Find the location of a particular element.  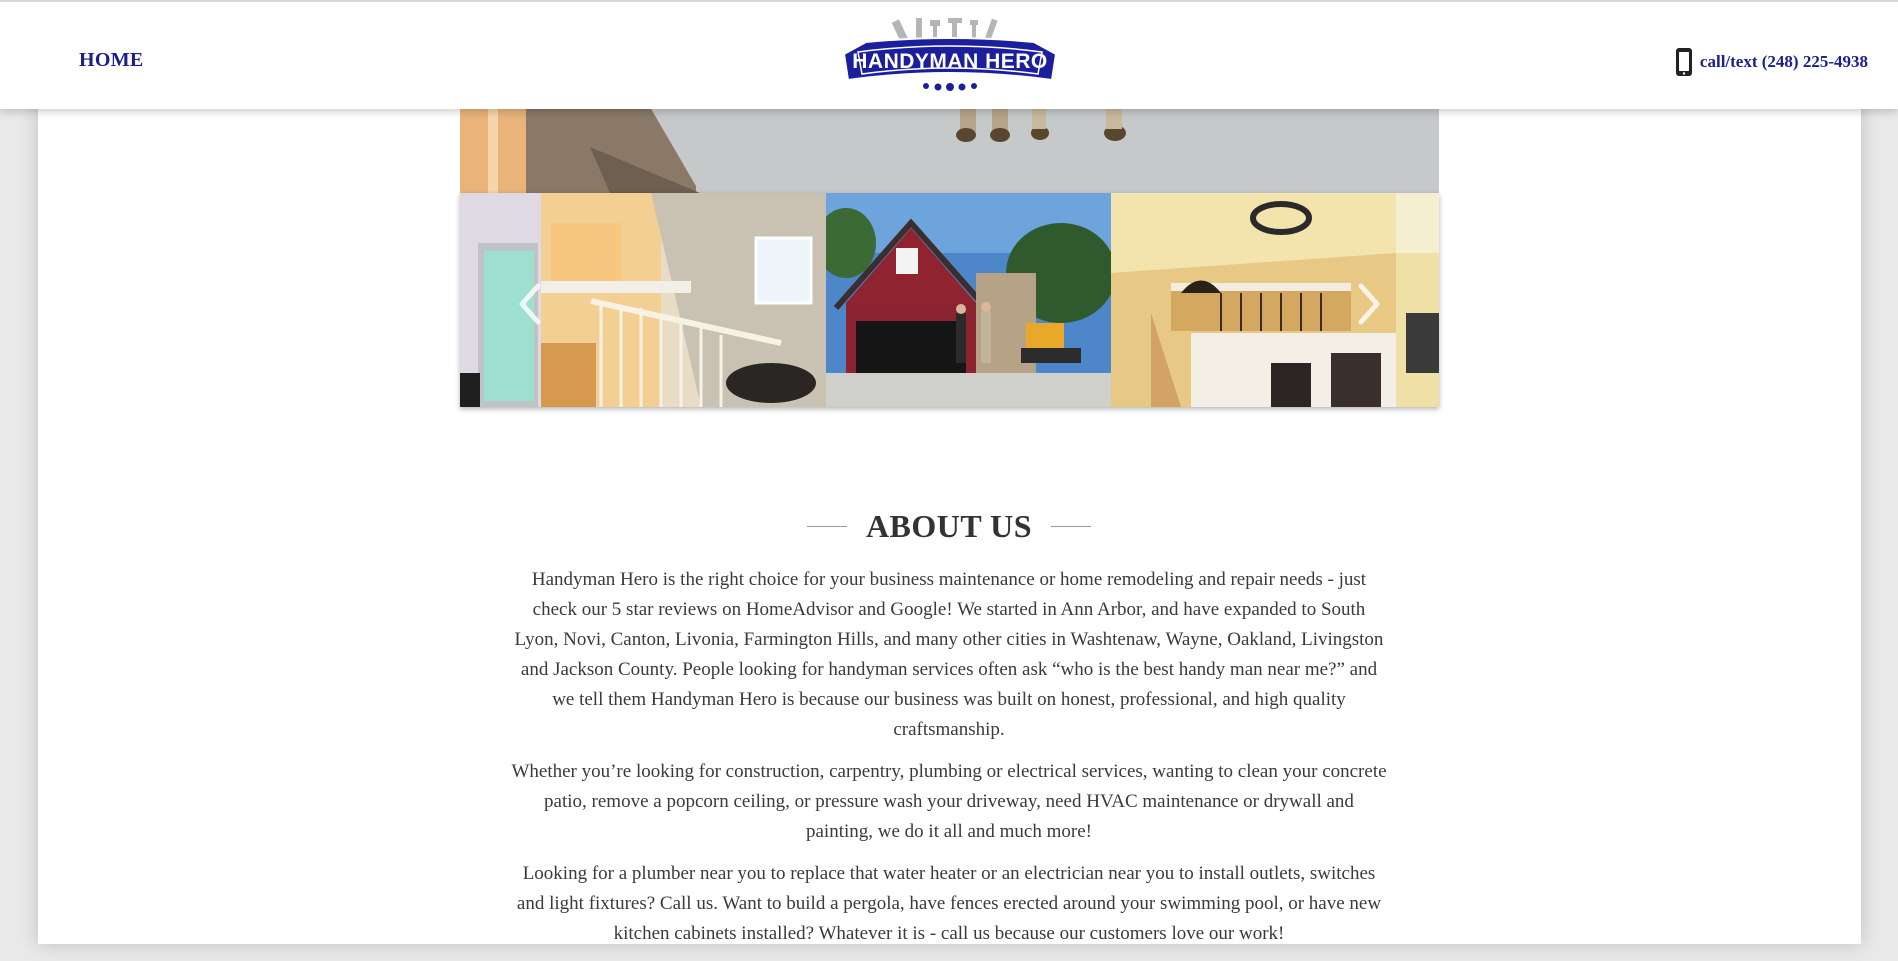

heading-divider-left is located at coordinates (826, 526).